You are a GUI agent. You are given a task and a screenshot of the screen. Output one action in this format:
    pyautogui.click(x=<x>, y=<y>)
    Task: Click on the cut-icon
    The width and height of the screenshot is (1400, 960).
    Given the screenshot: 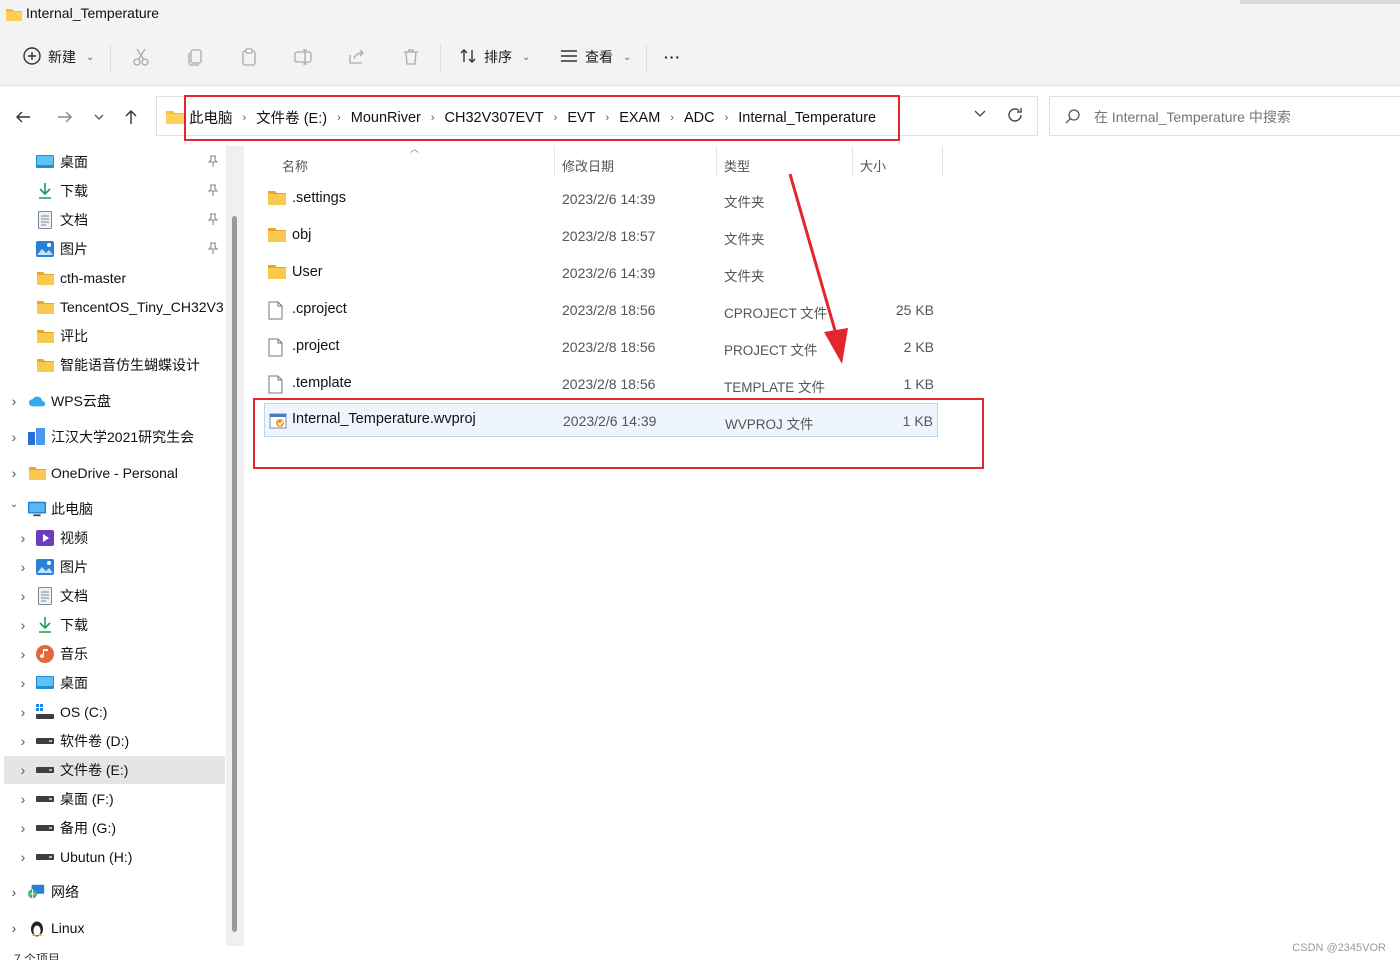 What is the action you would take?
    pyautogui.click(x=141, y=57)
    